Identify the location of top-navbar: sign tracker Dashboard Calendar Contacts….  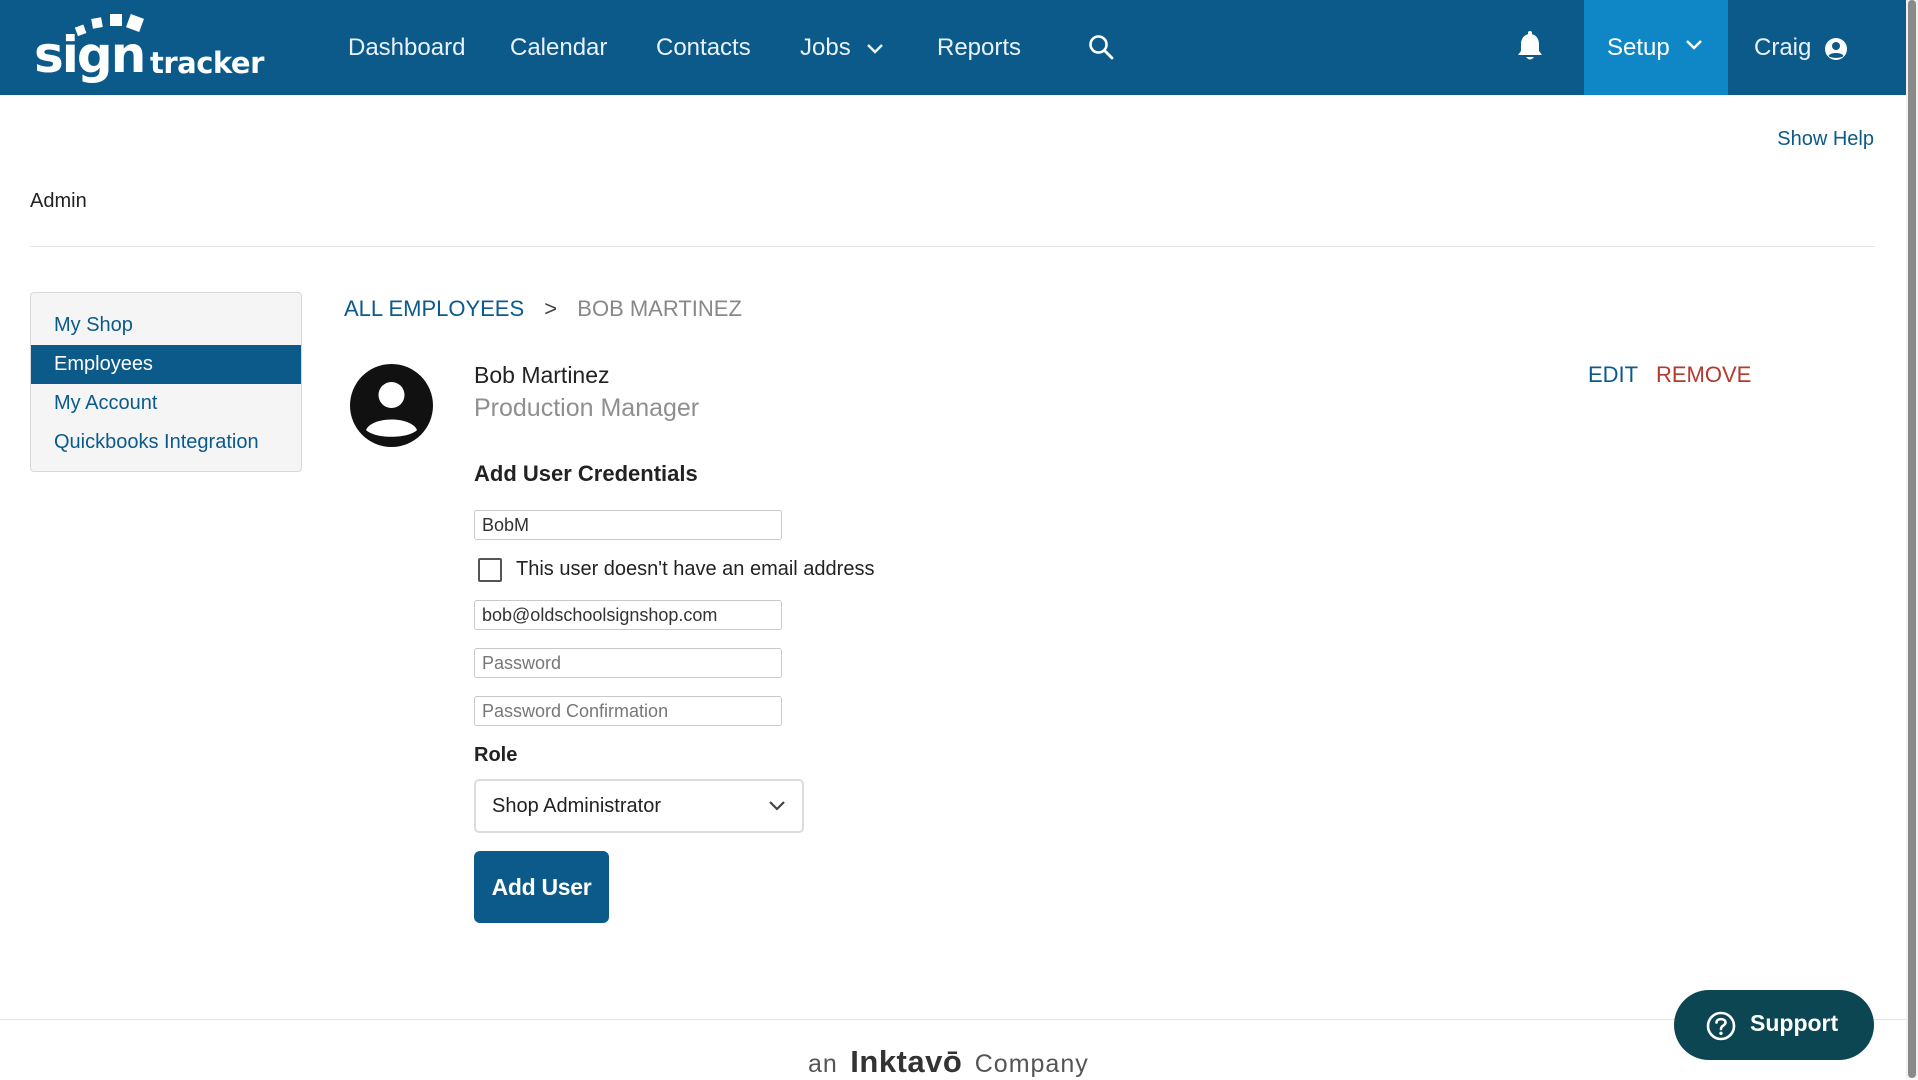
(953, 47).